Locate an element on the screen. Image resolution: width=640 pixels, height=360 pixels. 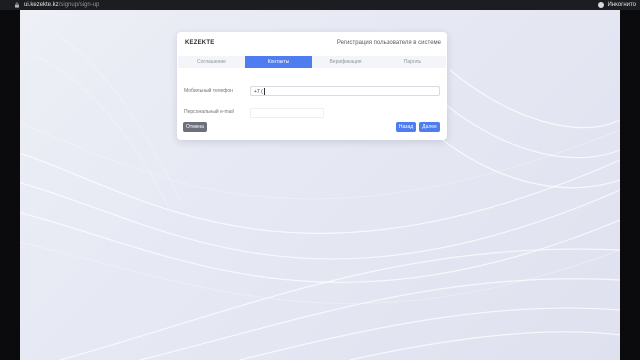
page-title: Регистрация пользователя в системе is located at coordinates (388, 43).